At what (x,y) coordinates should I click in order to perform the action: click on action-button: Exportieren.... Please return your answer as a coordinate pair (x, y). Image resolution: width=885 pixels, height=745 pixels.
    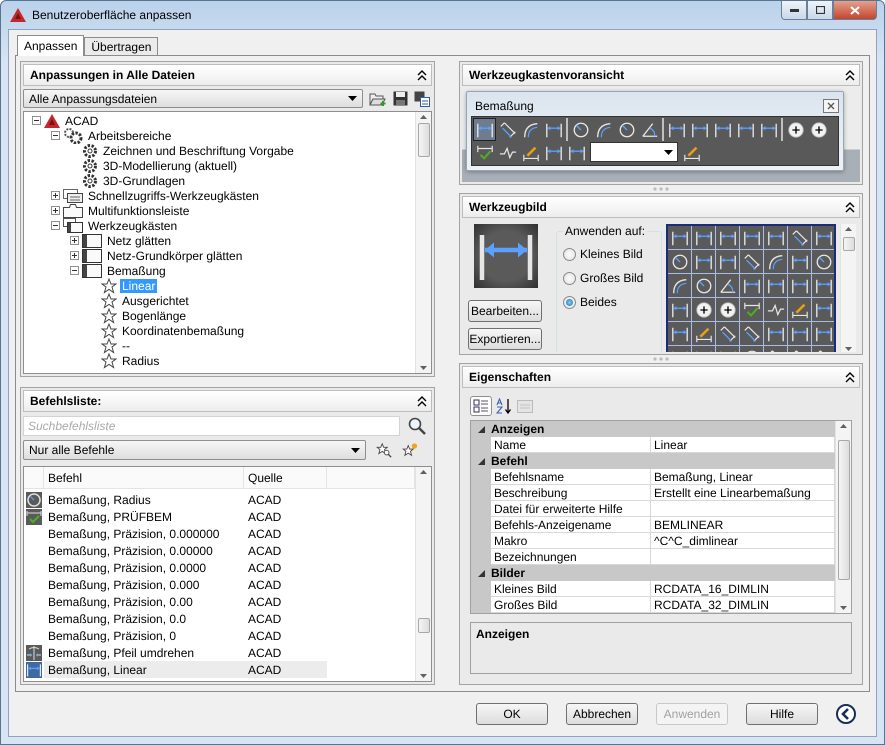
    Looking at the image, I should click on (505, 339).